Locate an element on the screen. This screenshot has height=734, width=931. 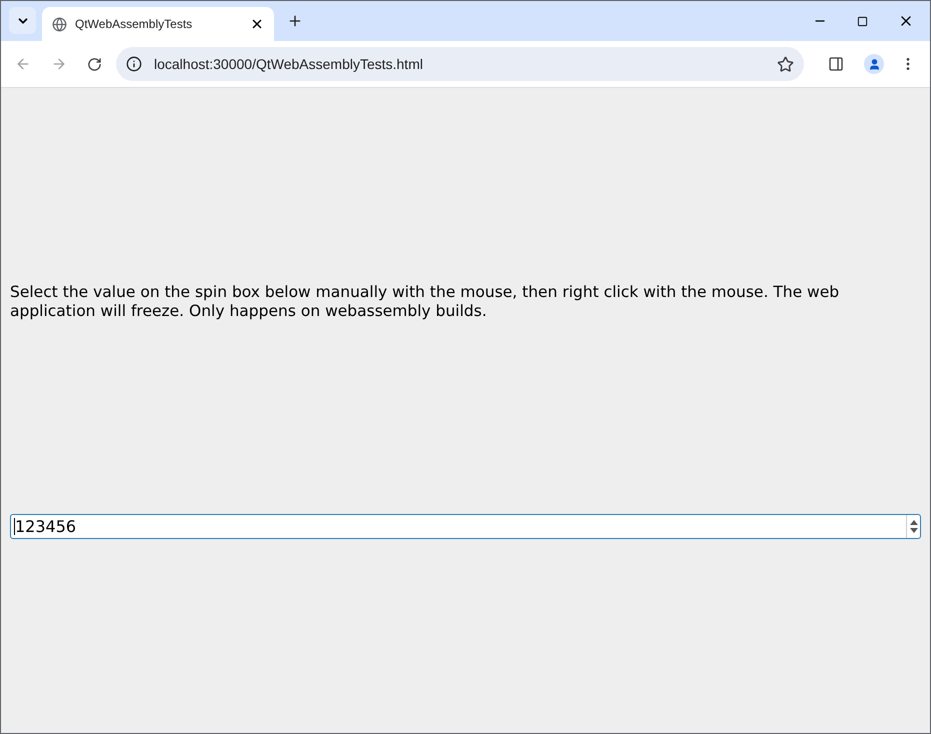
bookmark-star-icon is located at coordinates (785, 64).